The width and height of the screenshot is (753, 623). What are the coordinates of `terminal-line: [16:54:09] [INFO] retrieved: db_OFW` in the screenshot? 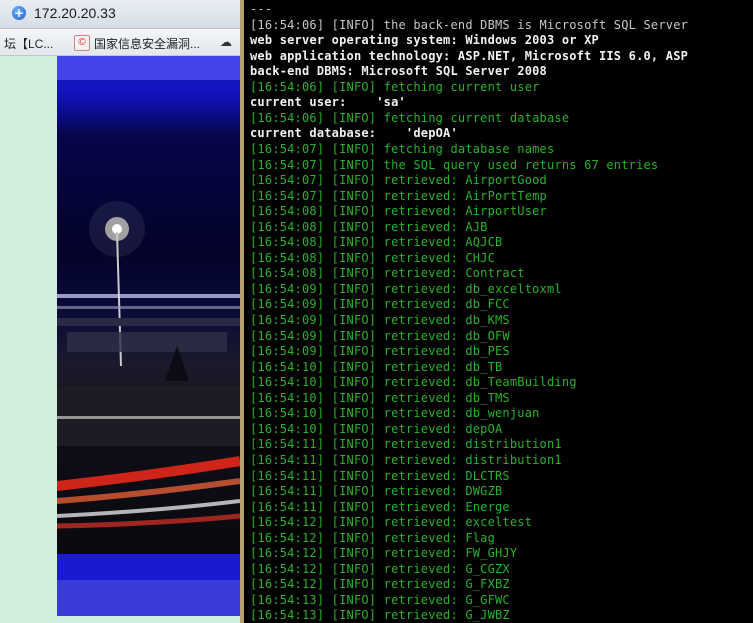 It's located at (380, 335).